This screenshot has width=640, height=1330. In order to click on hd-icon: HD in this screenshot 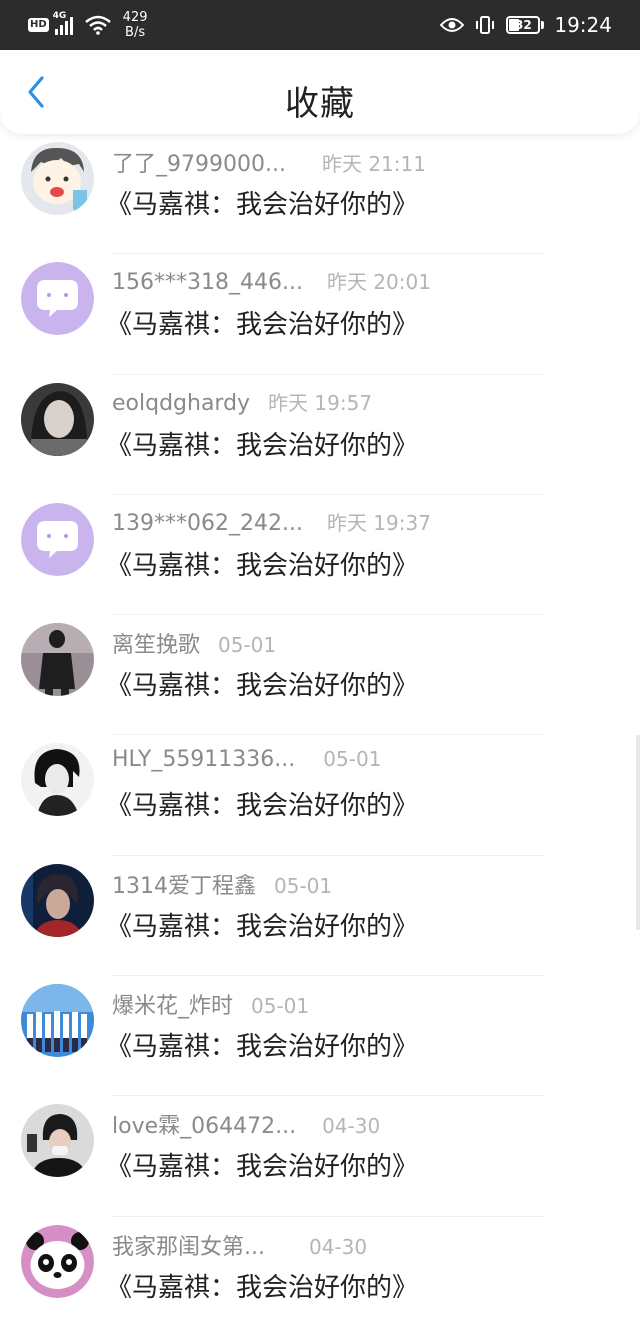, I will do `click(38, 25)`.